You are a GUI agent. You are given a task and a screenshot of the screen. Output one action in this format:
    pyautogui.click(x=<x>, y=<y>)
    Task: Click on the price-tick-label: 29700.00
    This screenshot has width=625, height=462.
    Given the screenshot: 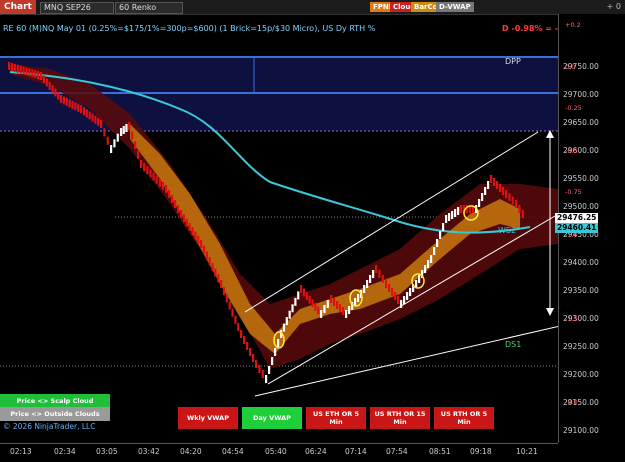 What is the action you would take?
    pyautogui.click(x=581, y=94)
    